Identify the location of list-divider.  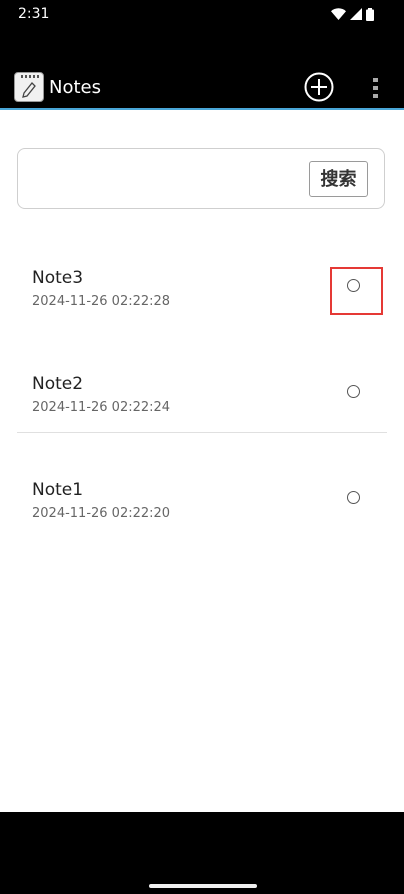
(202, 432).